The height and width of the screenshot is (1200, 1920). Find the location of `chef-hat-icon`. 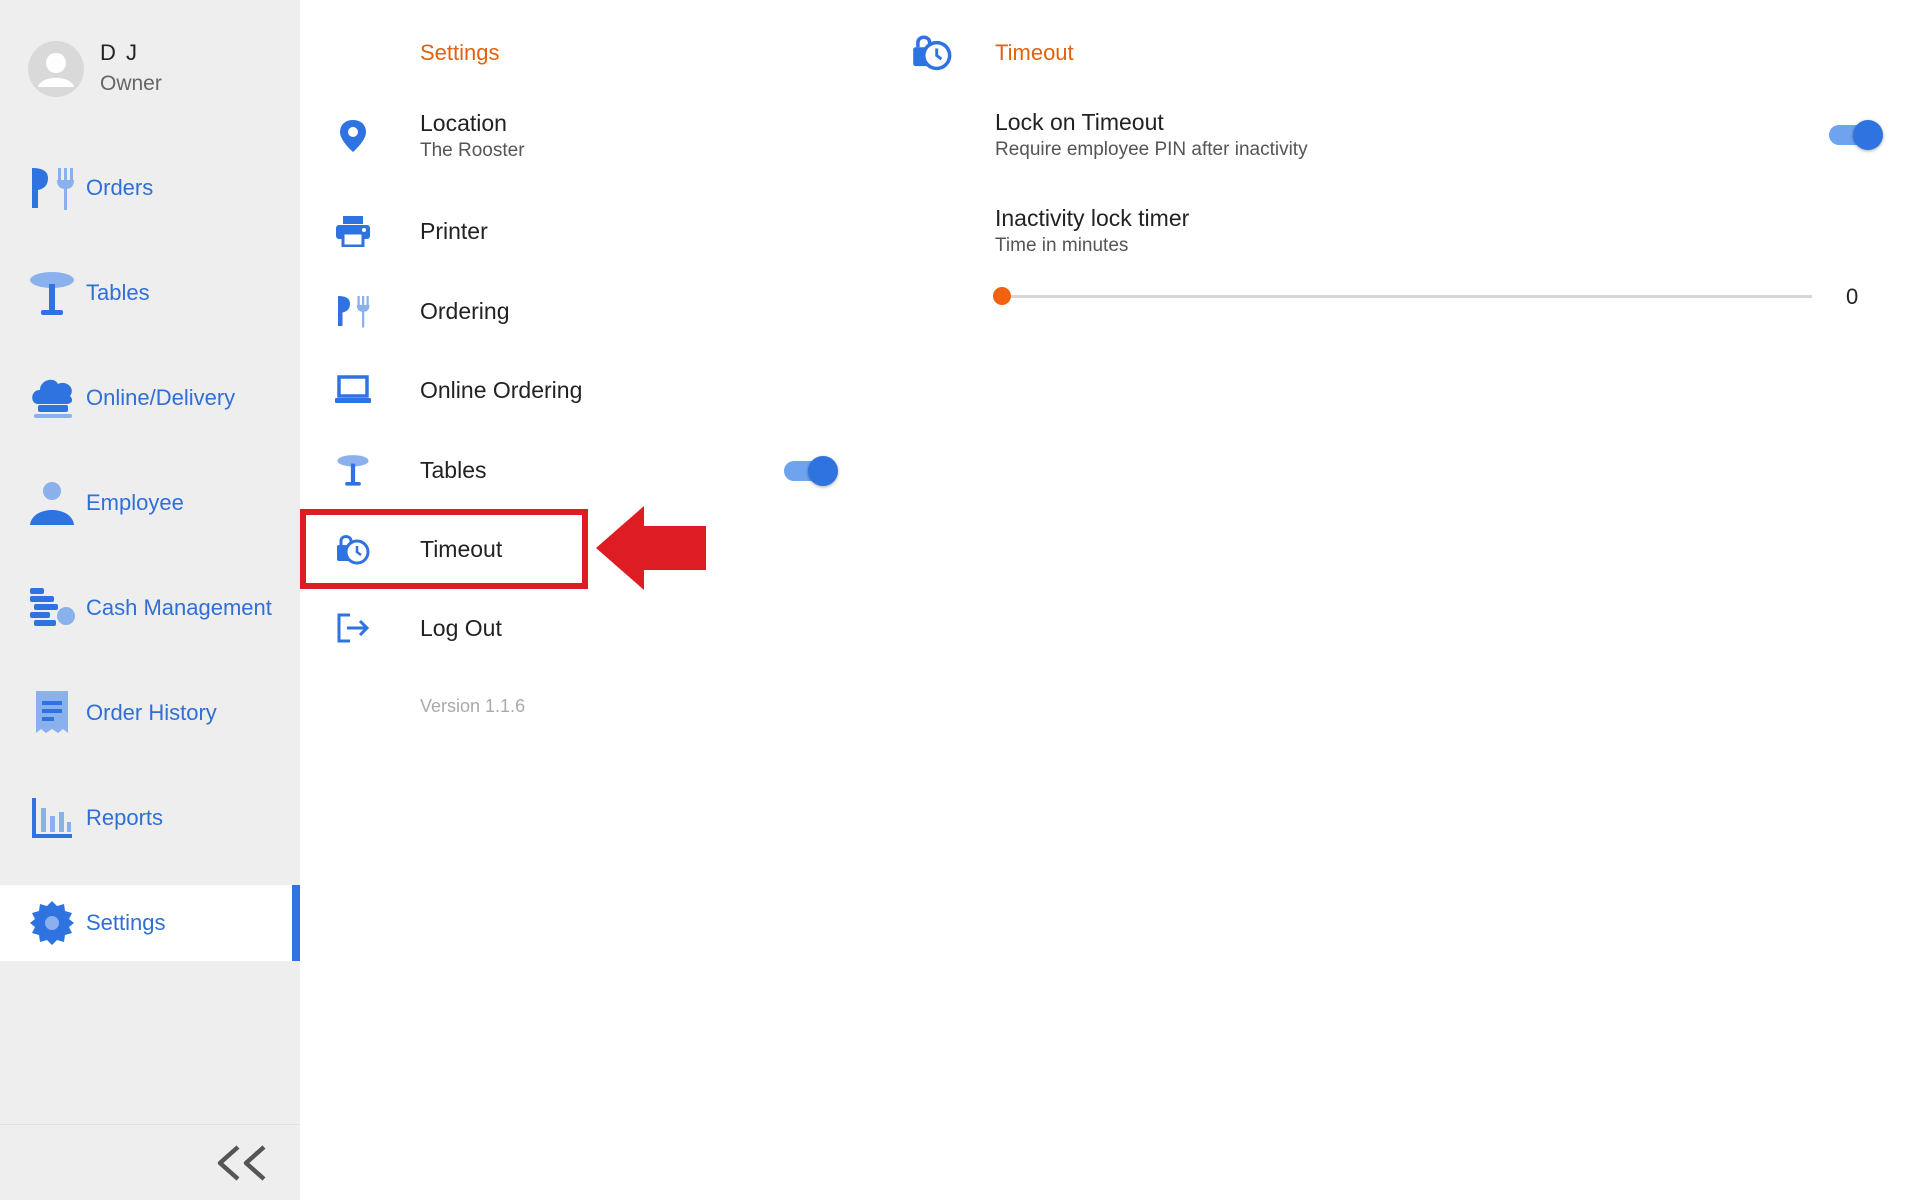

chef-hat-icon is located at coordinates (52, 398).